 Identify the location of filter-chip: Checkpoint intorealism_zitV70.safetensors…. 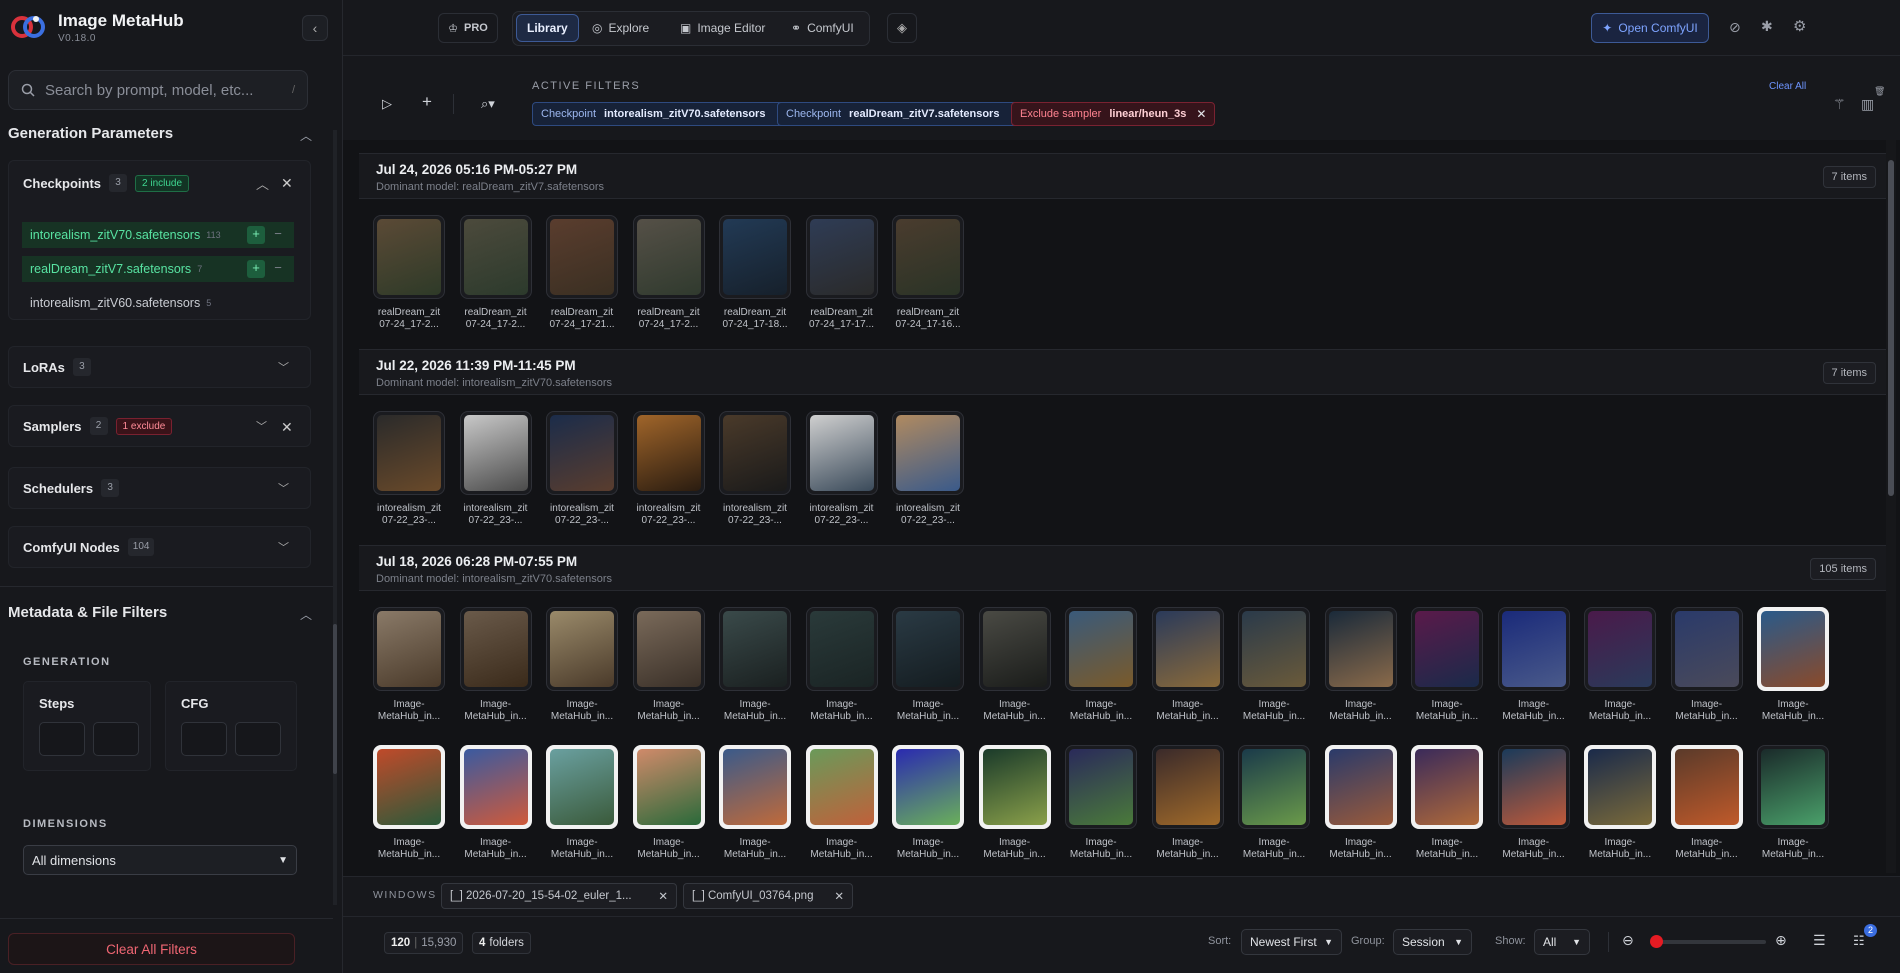
(663, 114).